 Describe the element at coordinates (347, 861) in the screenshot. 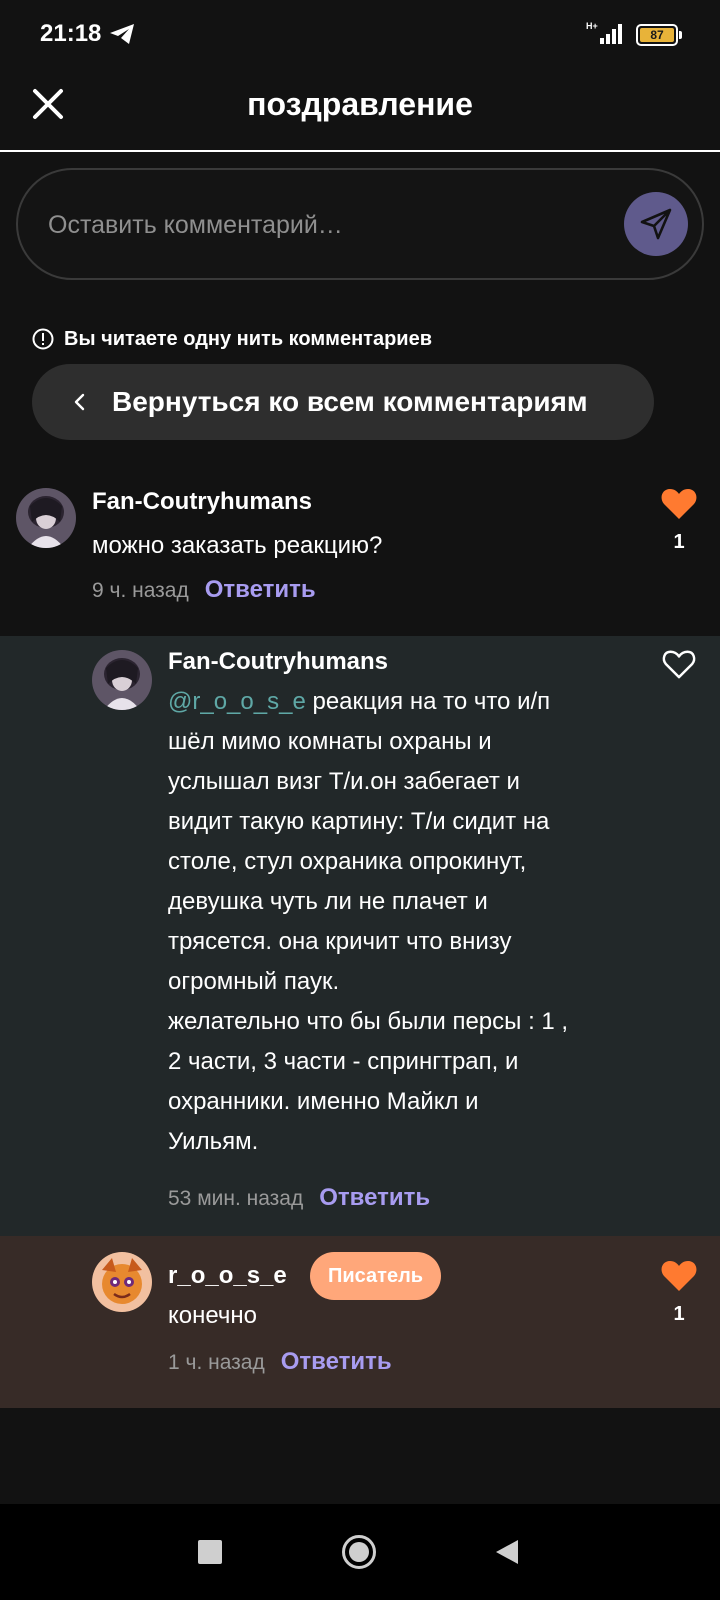

I see `comment-line: столе, стул охраника опрокинут,` at that location.